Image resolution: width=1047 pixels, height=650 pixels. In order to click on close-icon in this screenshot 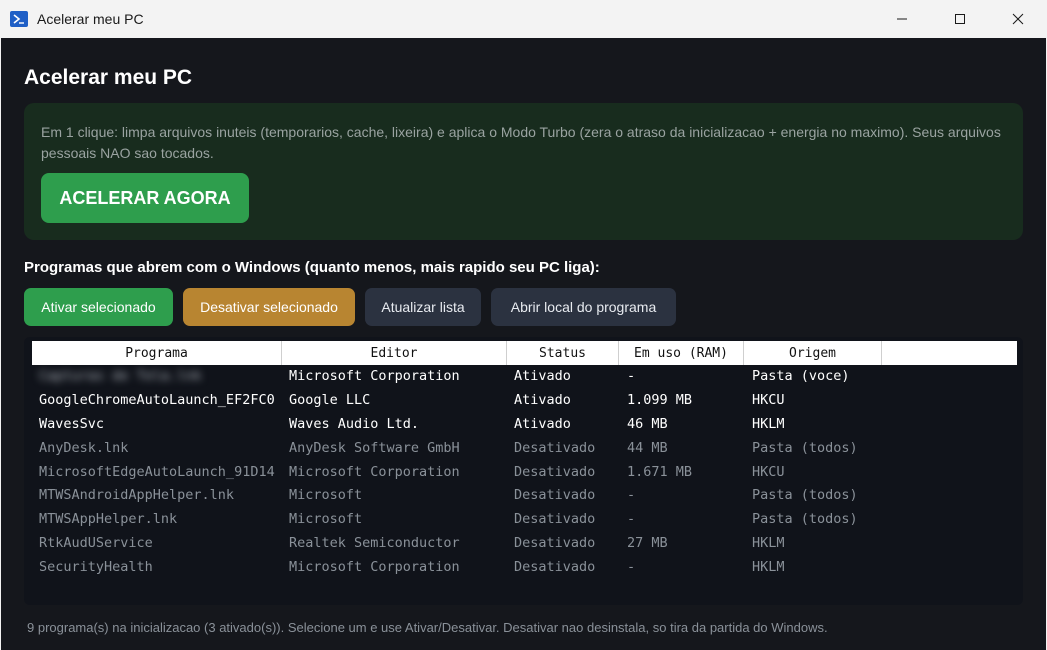, I will do `click(1018, 19)`.